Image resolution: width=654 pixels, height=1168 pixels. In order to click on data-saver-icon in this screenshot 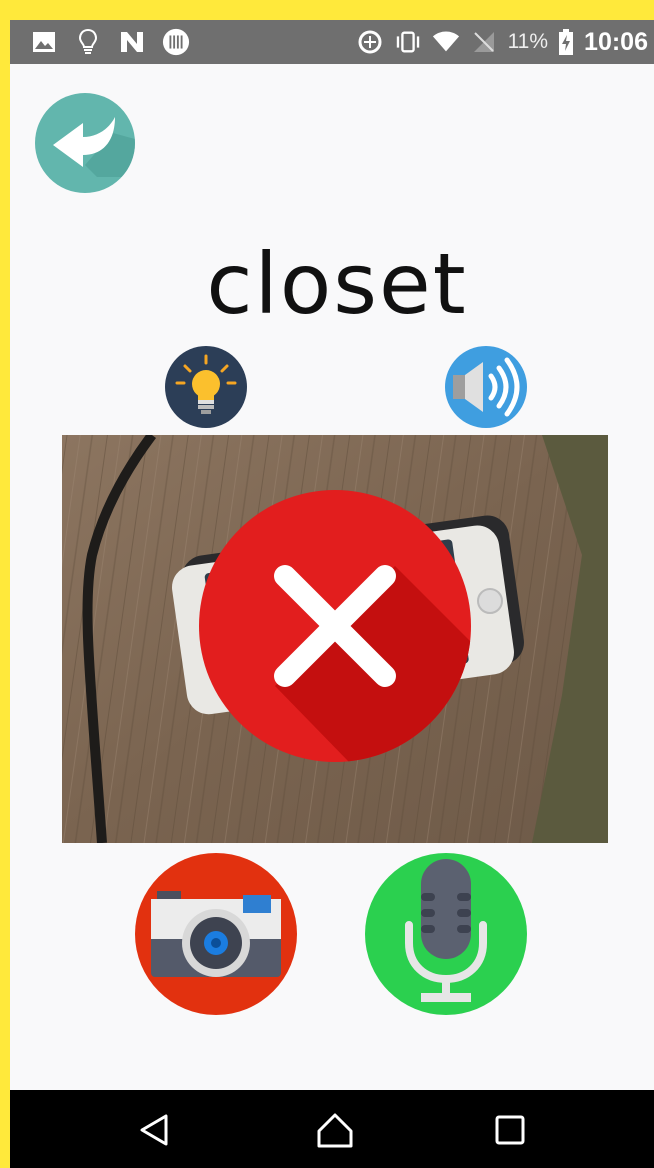, I will do `click(370, 42)`.